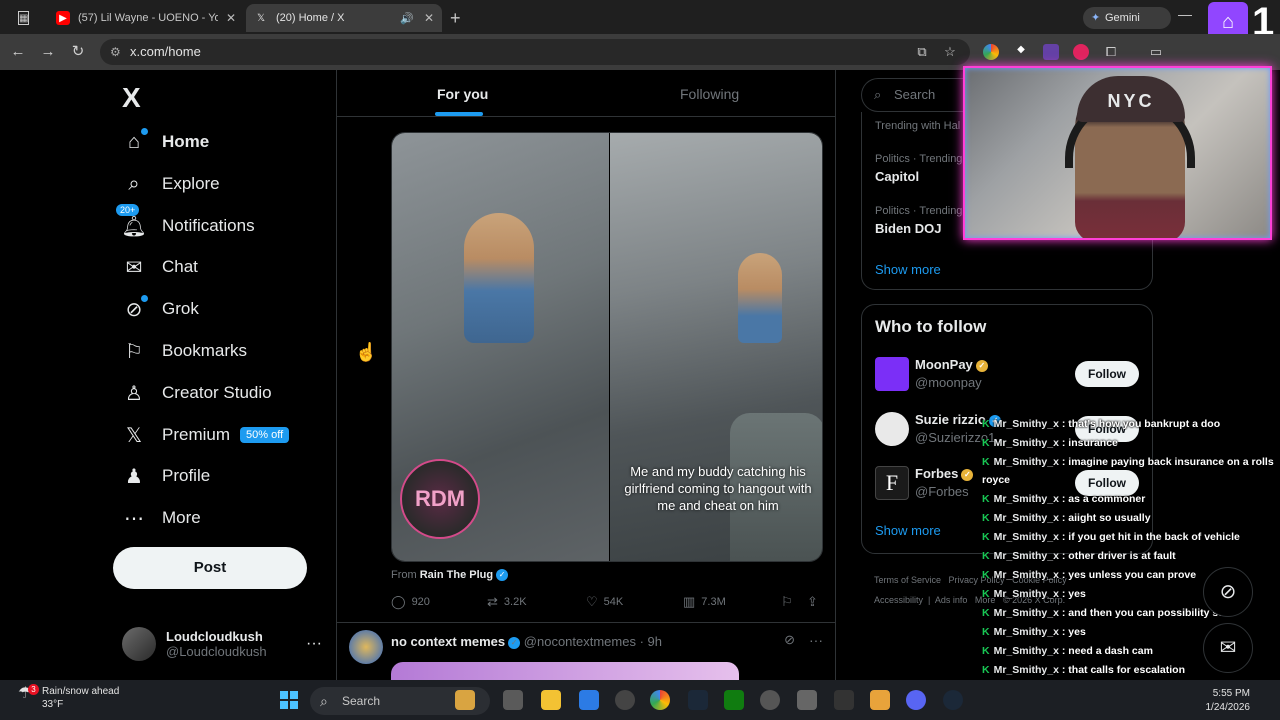 The width and height of the screenshot is (1280, 720). Describe the element at coordinates (951, 600) in the screenshot. I see `footer-link: Ads info` at that location.